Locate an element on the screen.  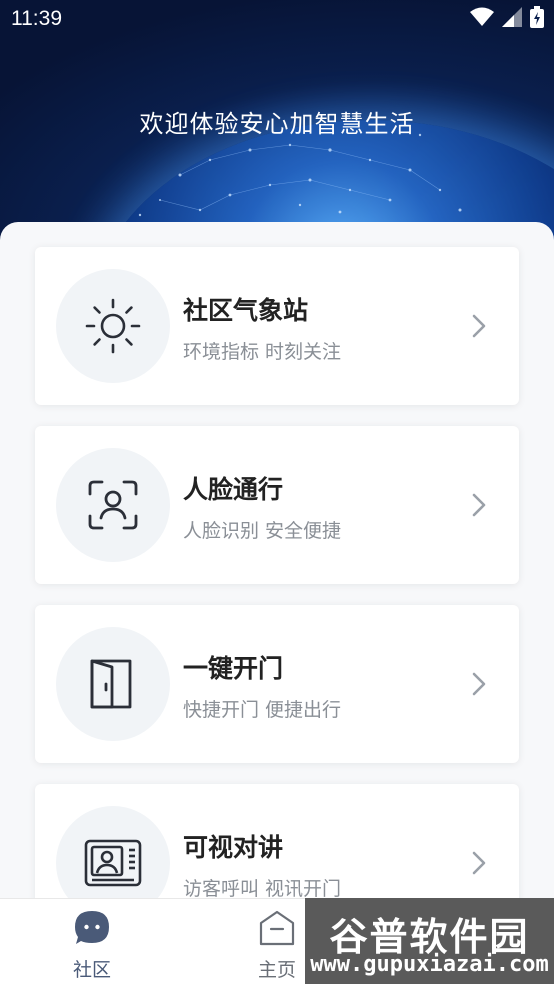
card-subtitle: 人脸识别 安全便捷 is located at coordinates (262, 531).